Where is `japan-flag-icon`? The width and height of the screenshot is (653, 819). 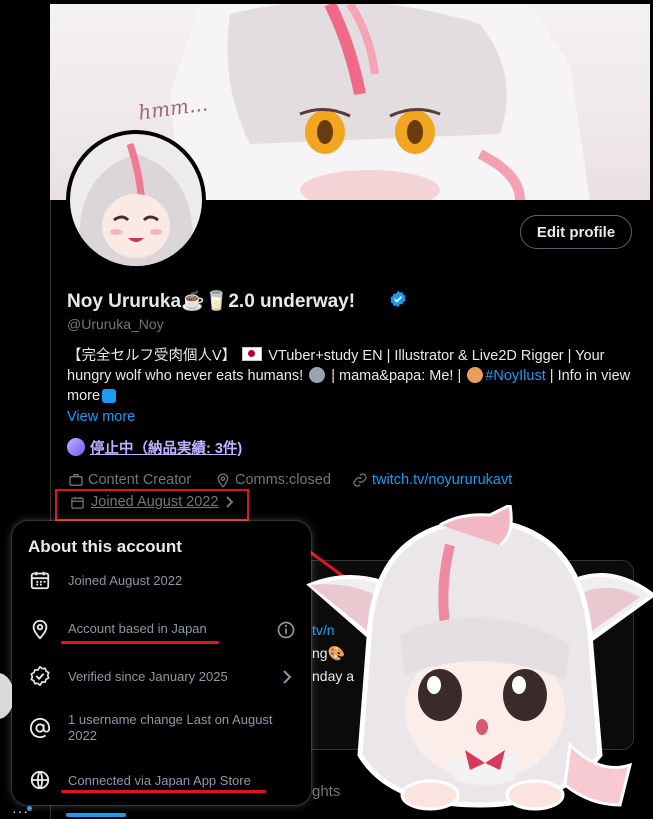 japan-flag-icon is located at coordinates (252, 354).